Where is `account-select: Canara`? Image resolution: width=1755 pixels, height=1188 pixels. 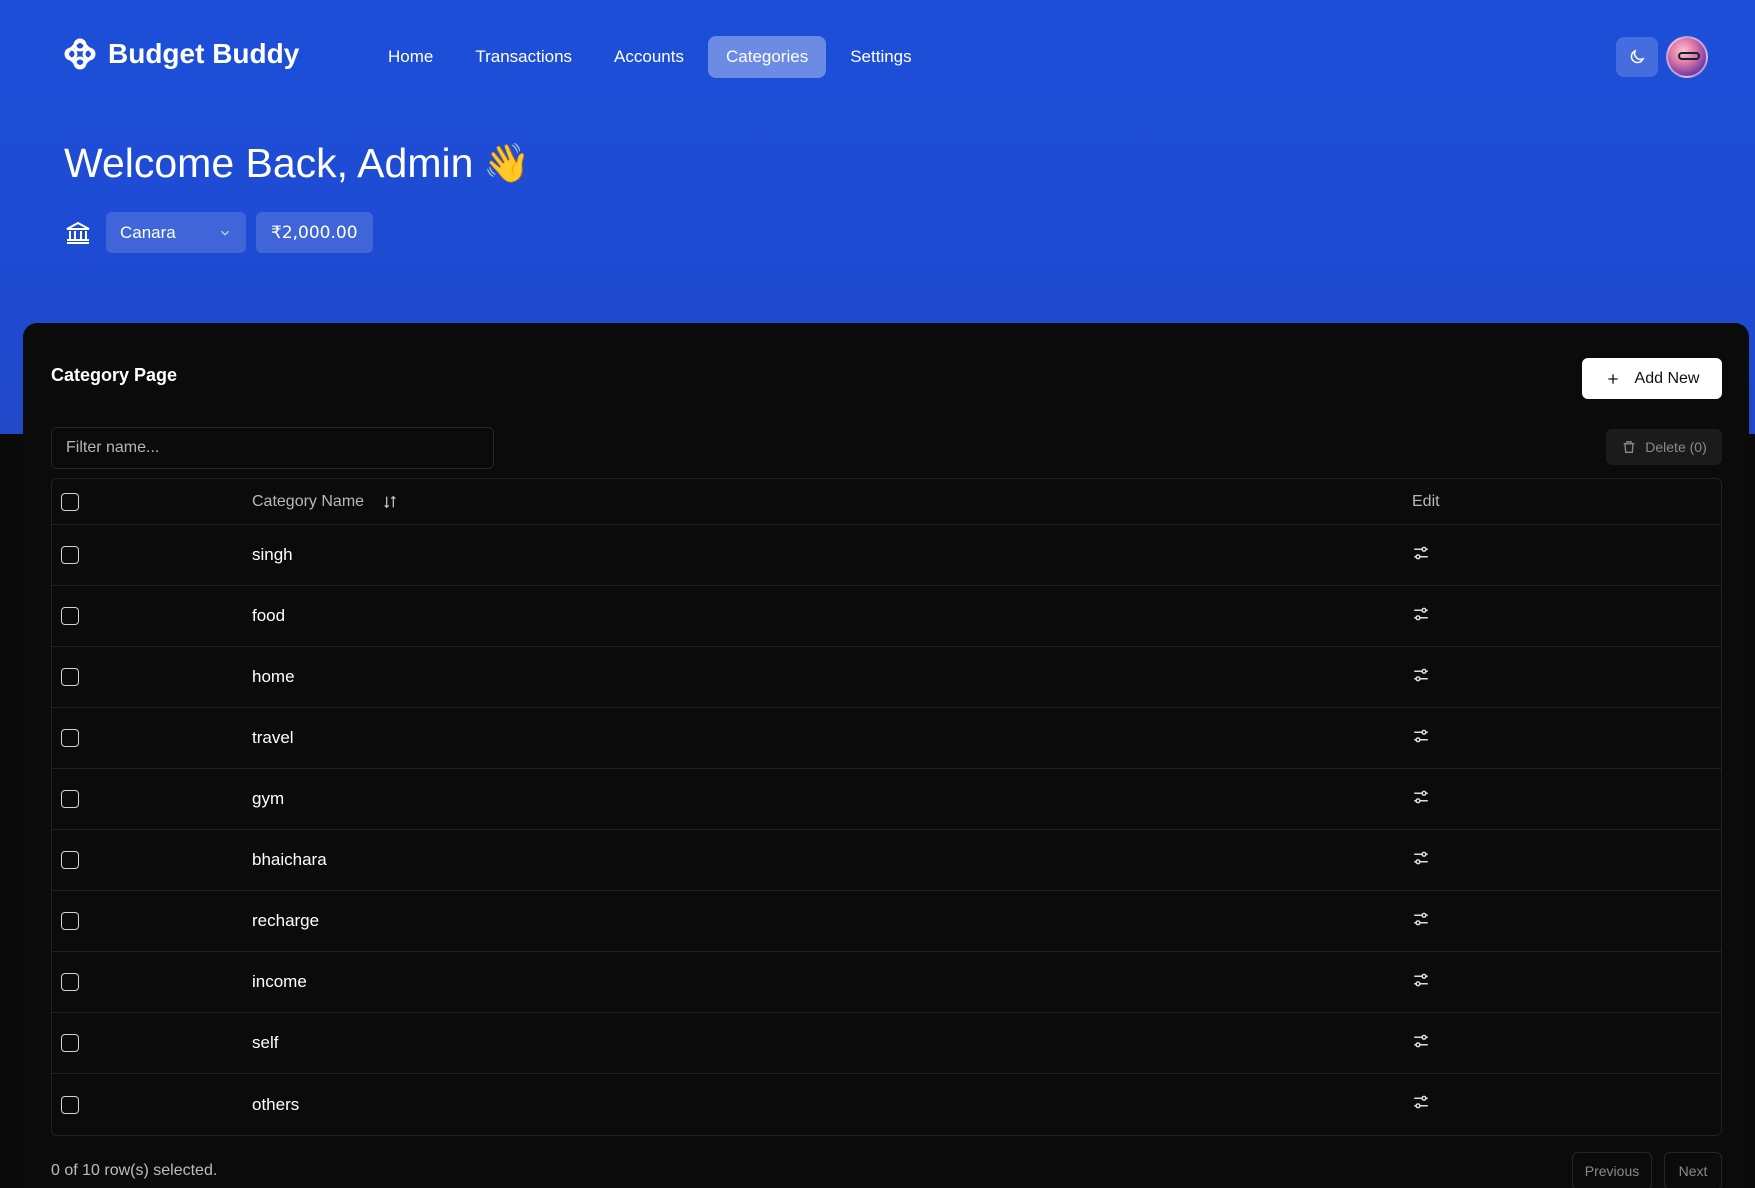
account-select: Canara is located at coordinates (176, 232).